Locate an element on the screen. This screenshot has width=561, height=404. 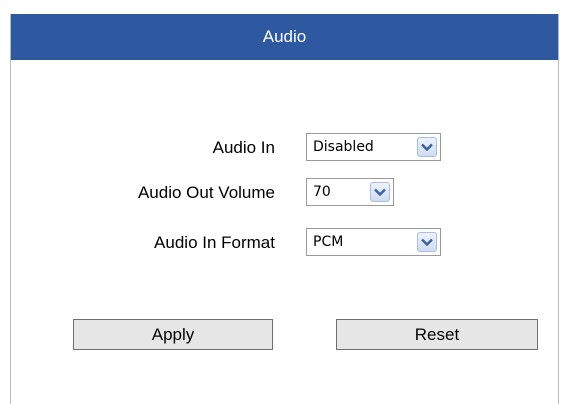
audio-in-select: Disabled is located at coordinates (373, 147).